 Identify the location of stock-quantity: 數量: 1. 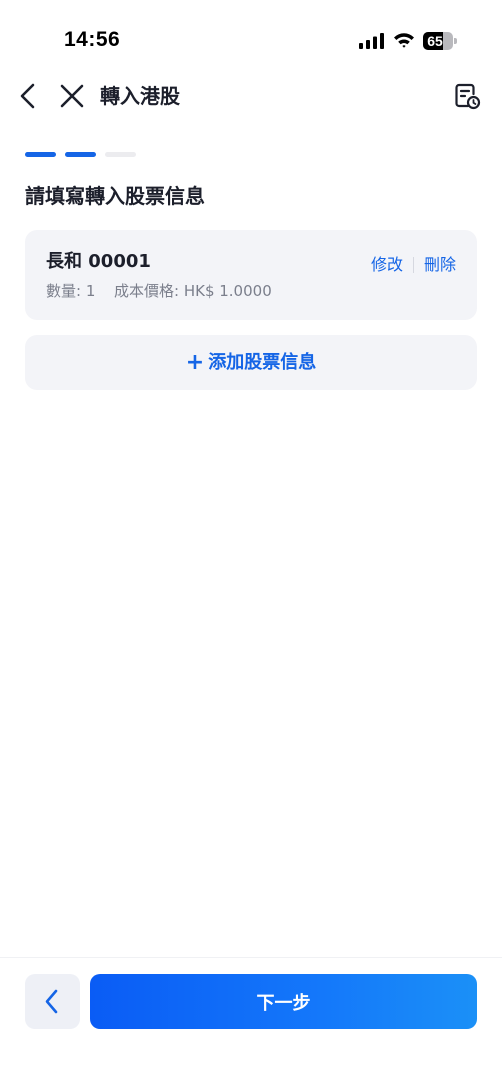
(71, 291).